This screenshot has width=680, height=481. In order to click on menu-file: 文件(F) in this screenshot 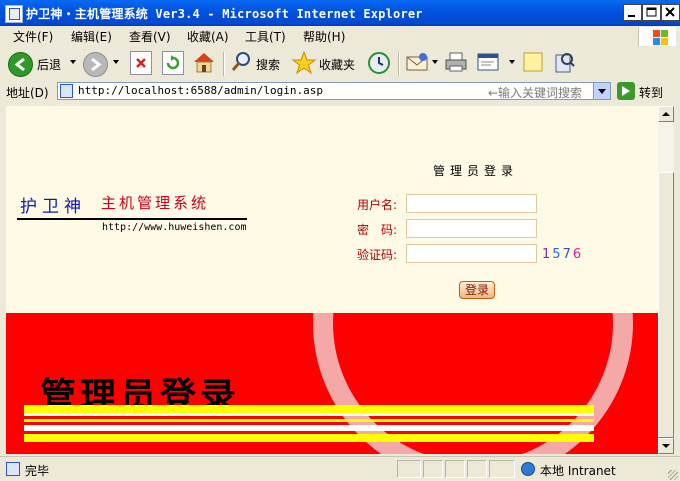, I will do `click(33, 36)`.